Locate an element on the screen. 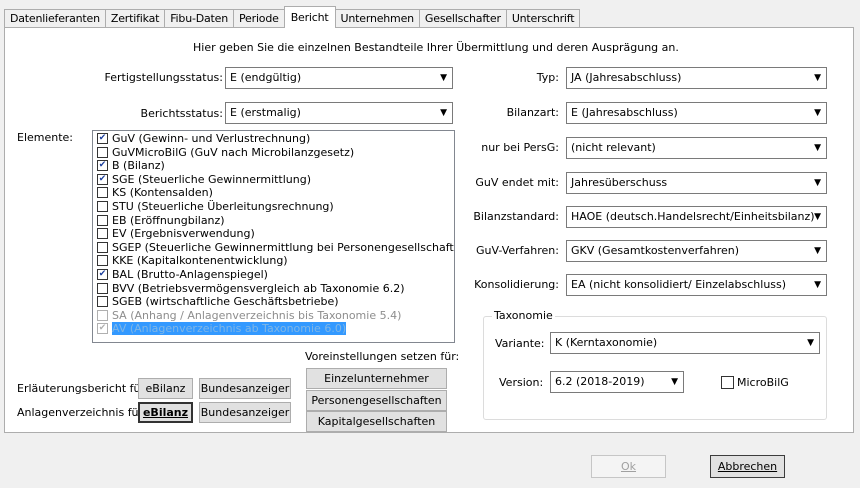  cancel-button: Abbrechen is located at coordinates (747, 466).